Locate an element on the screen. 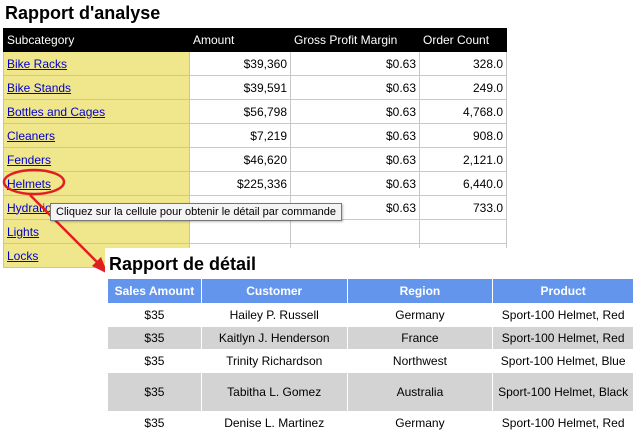 This screenshot has height=435, width=634. subcategory-link: Locks is located at coordinates (22, 256).